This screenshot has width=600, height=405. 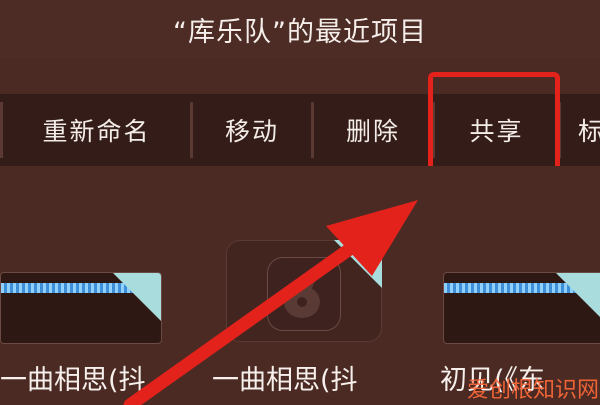 I want to click on page-title: “库乐队”的最近项目, so click(x=300, y=32).